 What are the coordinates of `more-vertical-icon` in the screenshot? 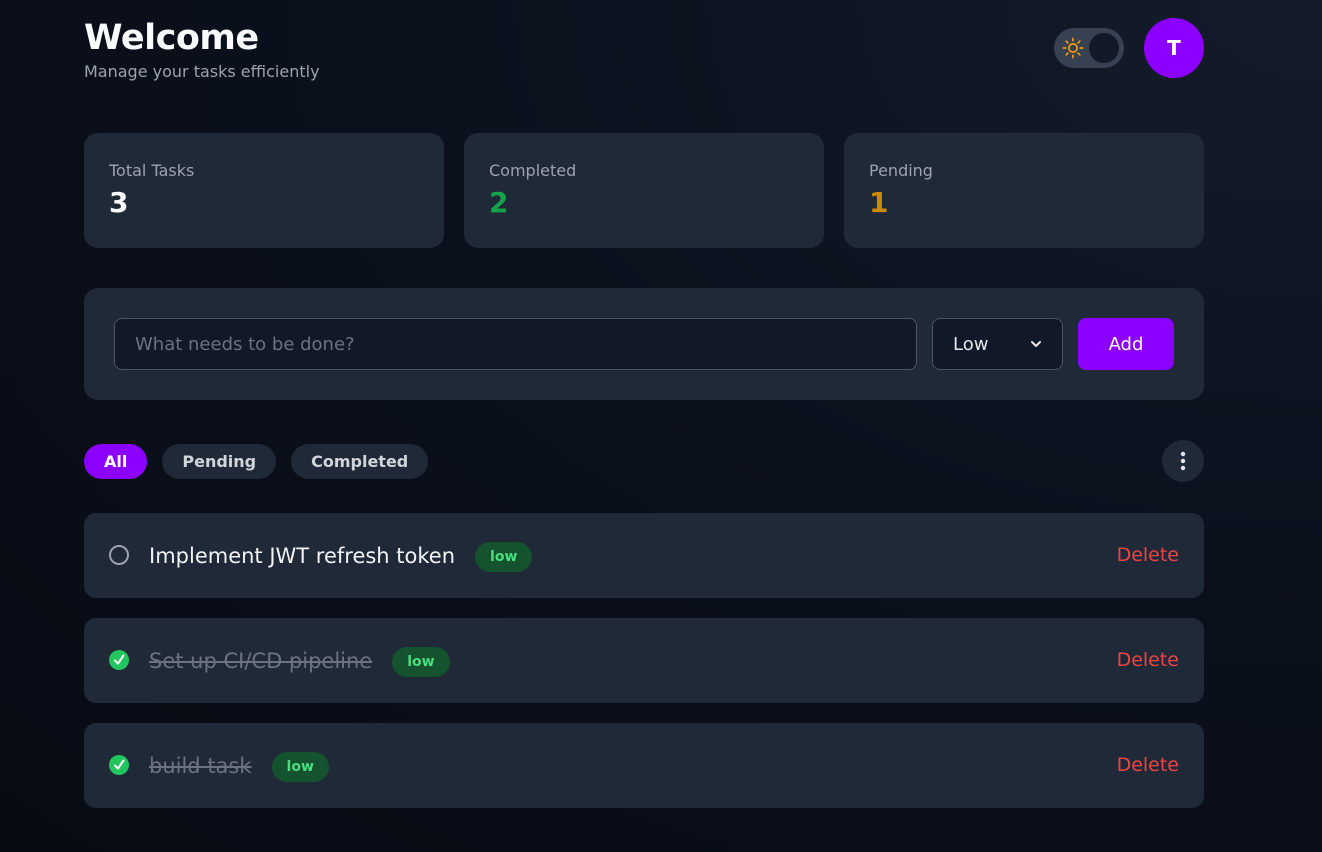 It's located at (1183, 461).